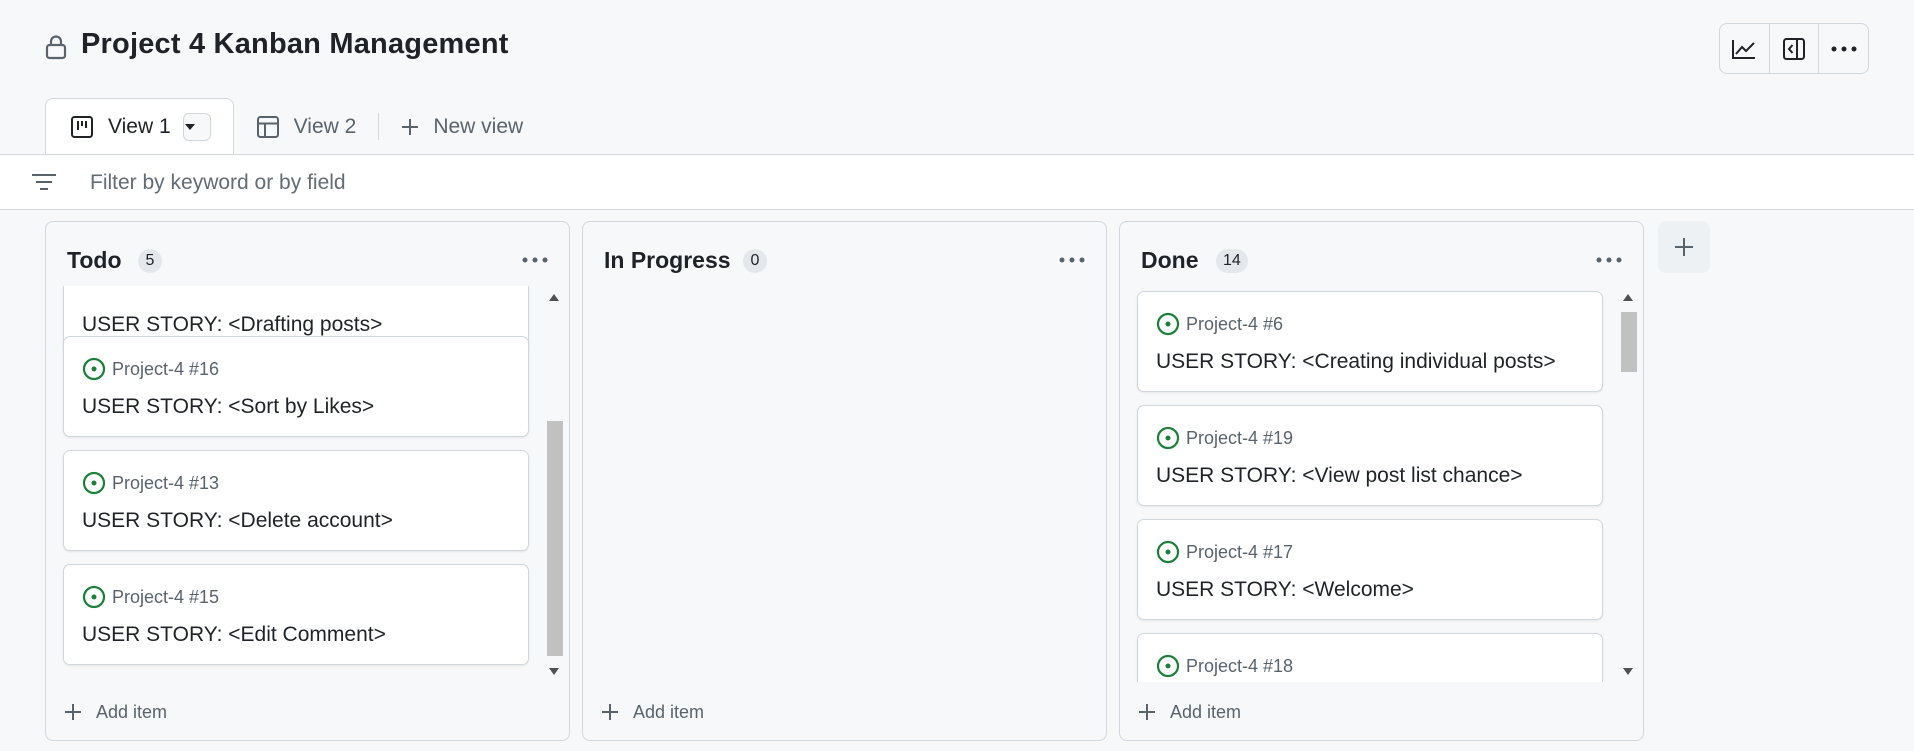  What do you see at coordinates (166, 482) in the screenshot?
I see `card-reference-label: Project-4 #13` at bounding box center [166, 482].